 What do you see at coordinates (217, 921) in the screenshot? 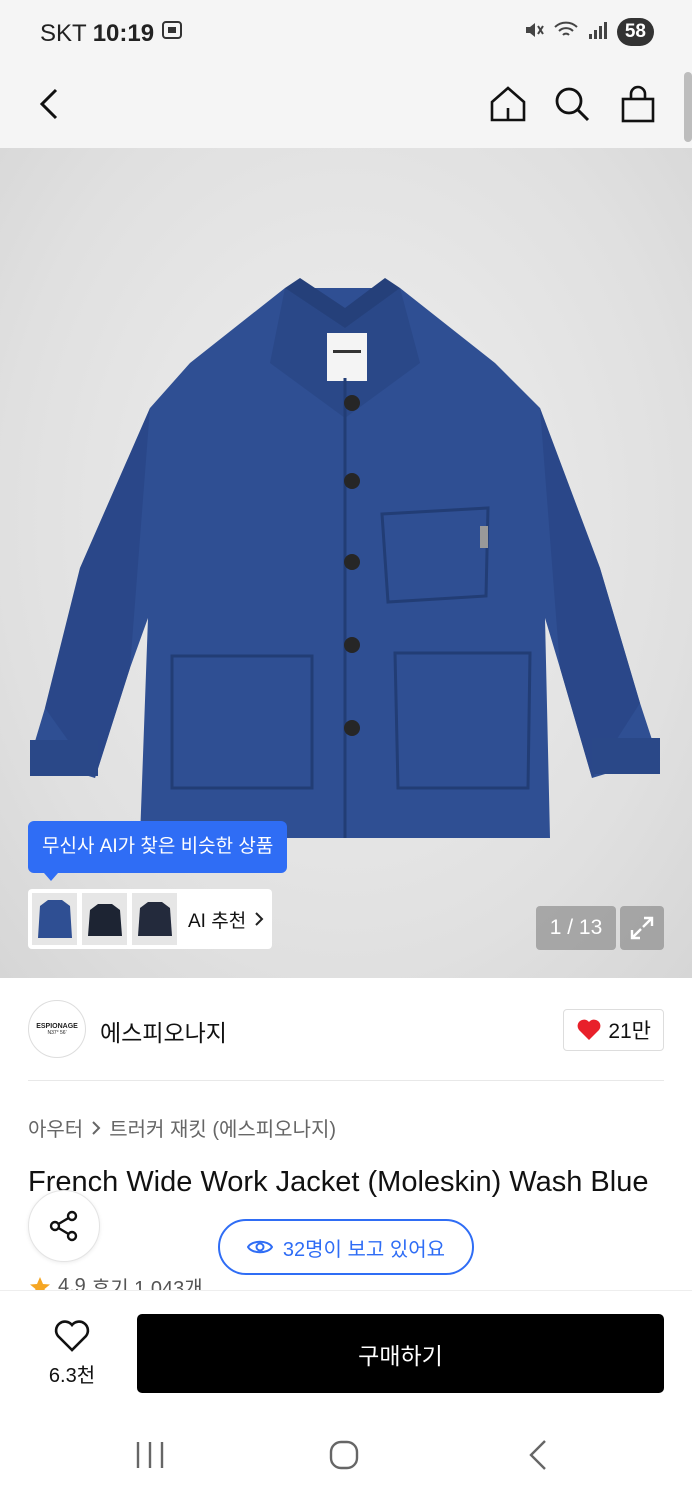
I see `ai-recommend-label: AI 추천` at bounding box center [217, 921].